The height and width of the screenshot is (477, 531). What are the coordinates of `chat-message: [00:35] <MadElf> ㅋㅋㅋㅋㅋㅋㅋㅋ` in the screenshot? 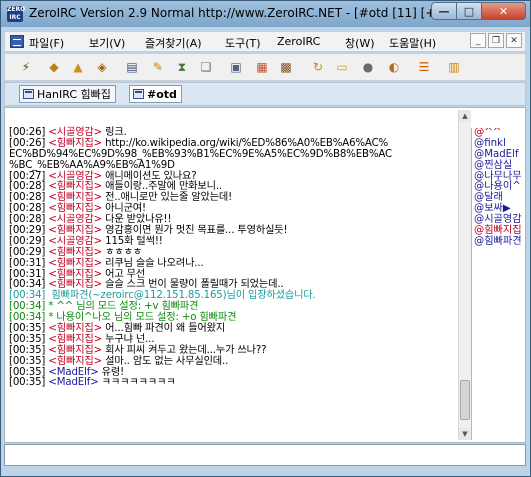 It's located at (235, 383).